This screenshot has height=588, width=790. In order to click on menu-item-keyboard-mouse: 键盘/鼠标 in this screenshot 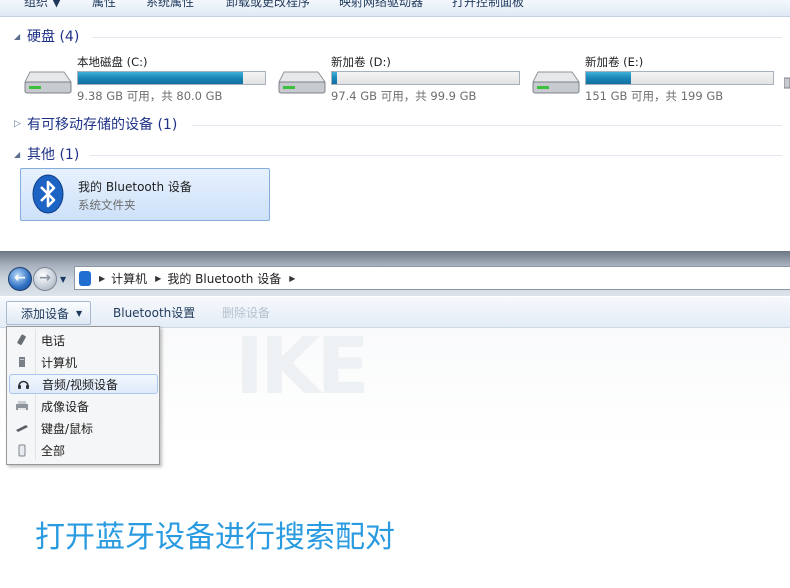, I will do `click(82, 428)`.